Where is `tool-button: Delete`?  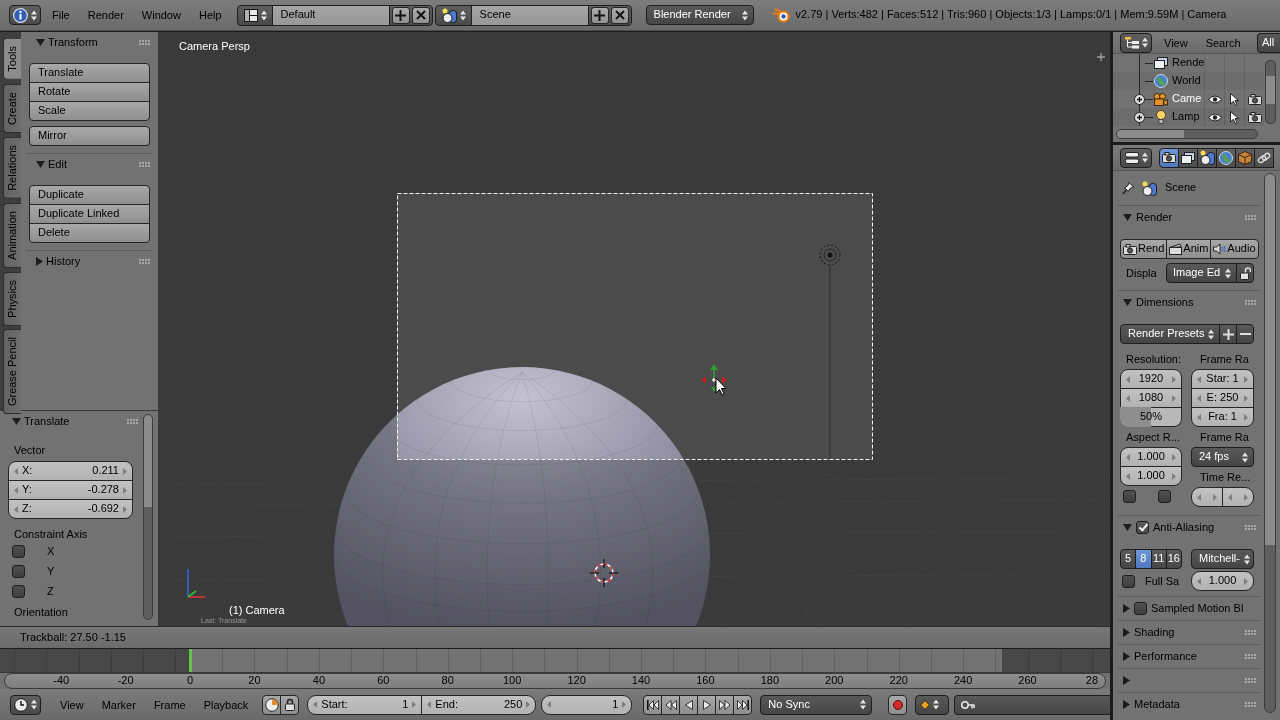
tool-button: Delete is located at coordinates (89, 233).